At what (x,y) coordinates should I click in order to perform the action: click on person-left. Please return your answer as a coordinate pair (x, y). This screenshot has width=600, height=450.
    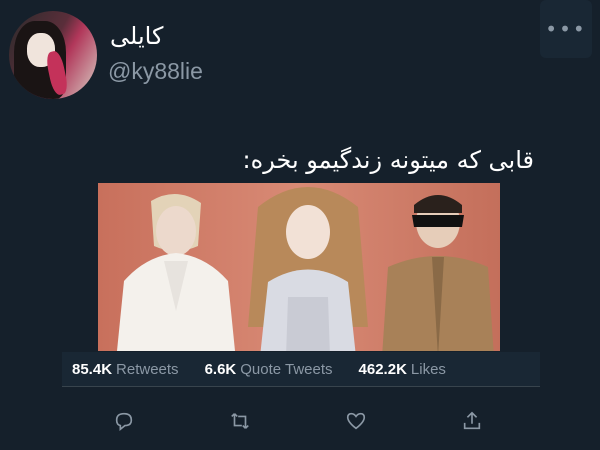
    Looking at the image, I should click on (176, 272).